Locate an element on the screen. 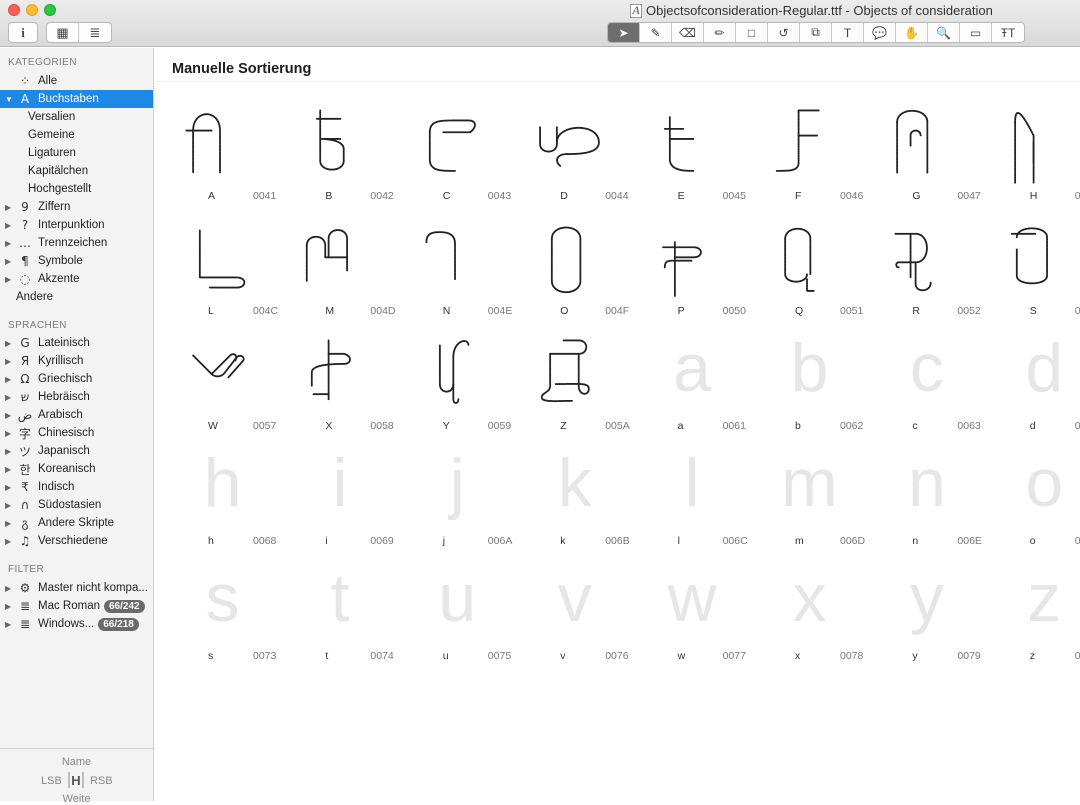 The image size is (1080, 805). scale-tool-button: ⧉ is located at coordinates (816, 32).